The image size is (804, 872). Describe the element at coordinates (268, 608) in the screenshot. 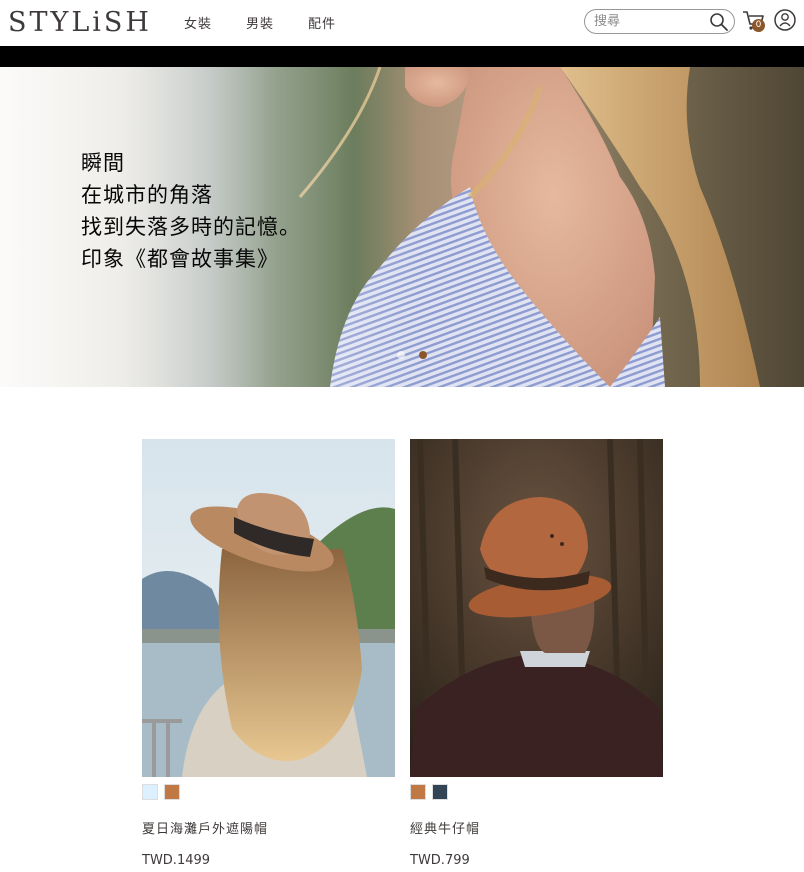

I see `product-image-beach-hat` at that location.